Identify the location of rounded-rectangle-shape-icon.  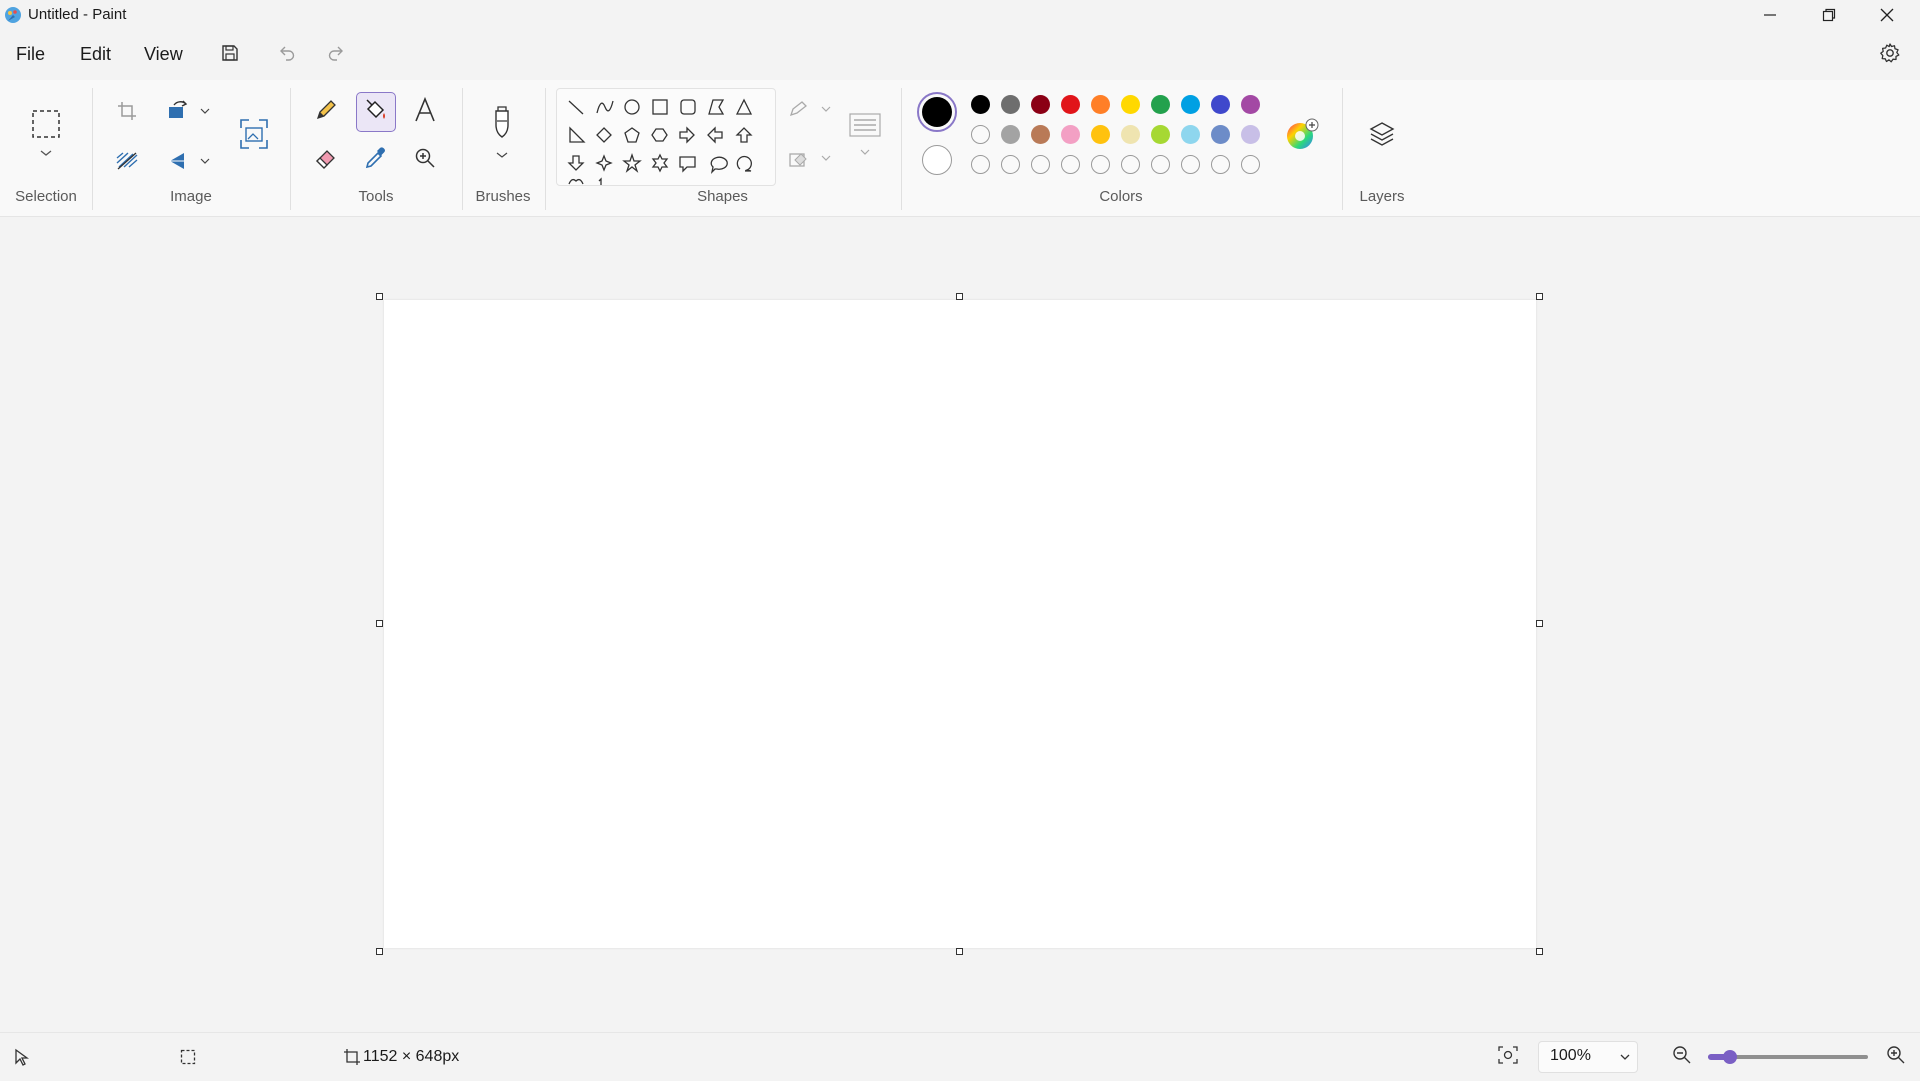
(688, 107).